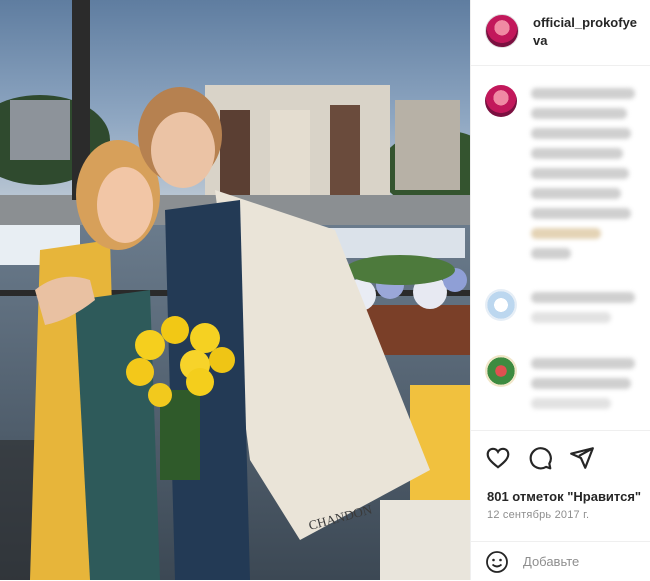  Describe the element at coordinates (588, 32) in the screenshot. I see `username-link: official_prokofyeva` at that location.